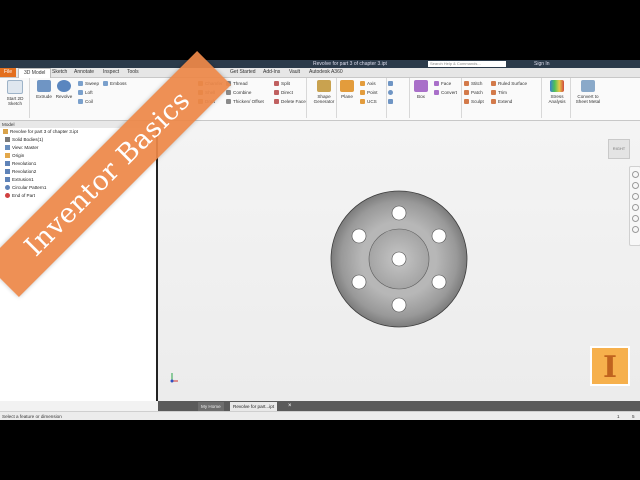 This screenshot has width=640, height=480. What do you see at coordinates (473, 93) in the screenshot?
I see `patch-button: Patch` at bounding box center [473, 93].